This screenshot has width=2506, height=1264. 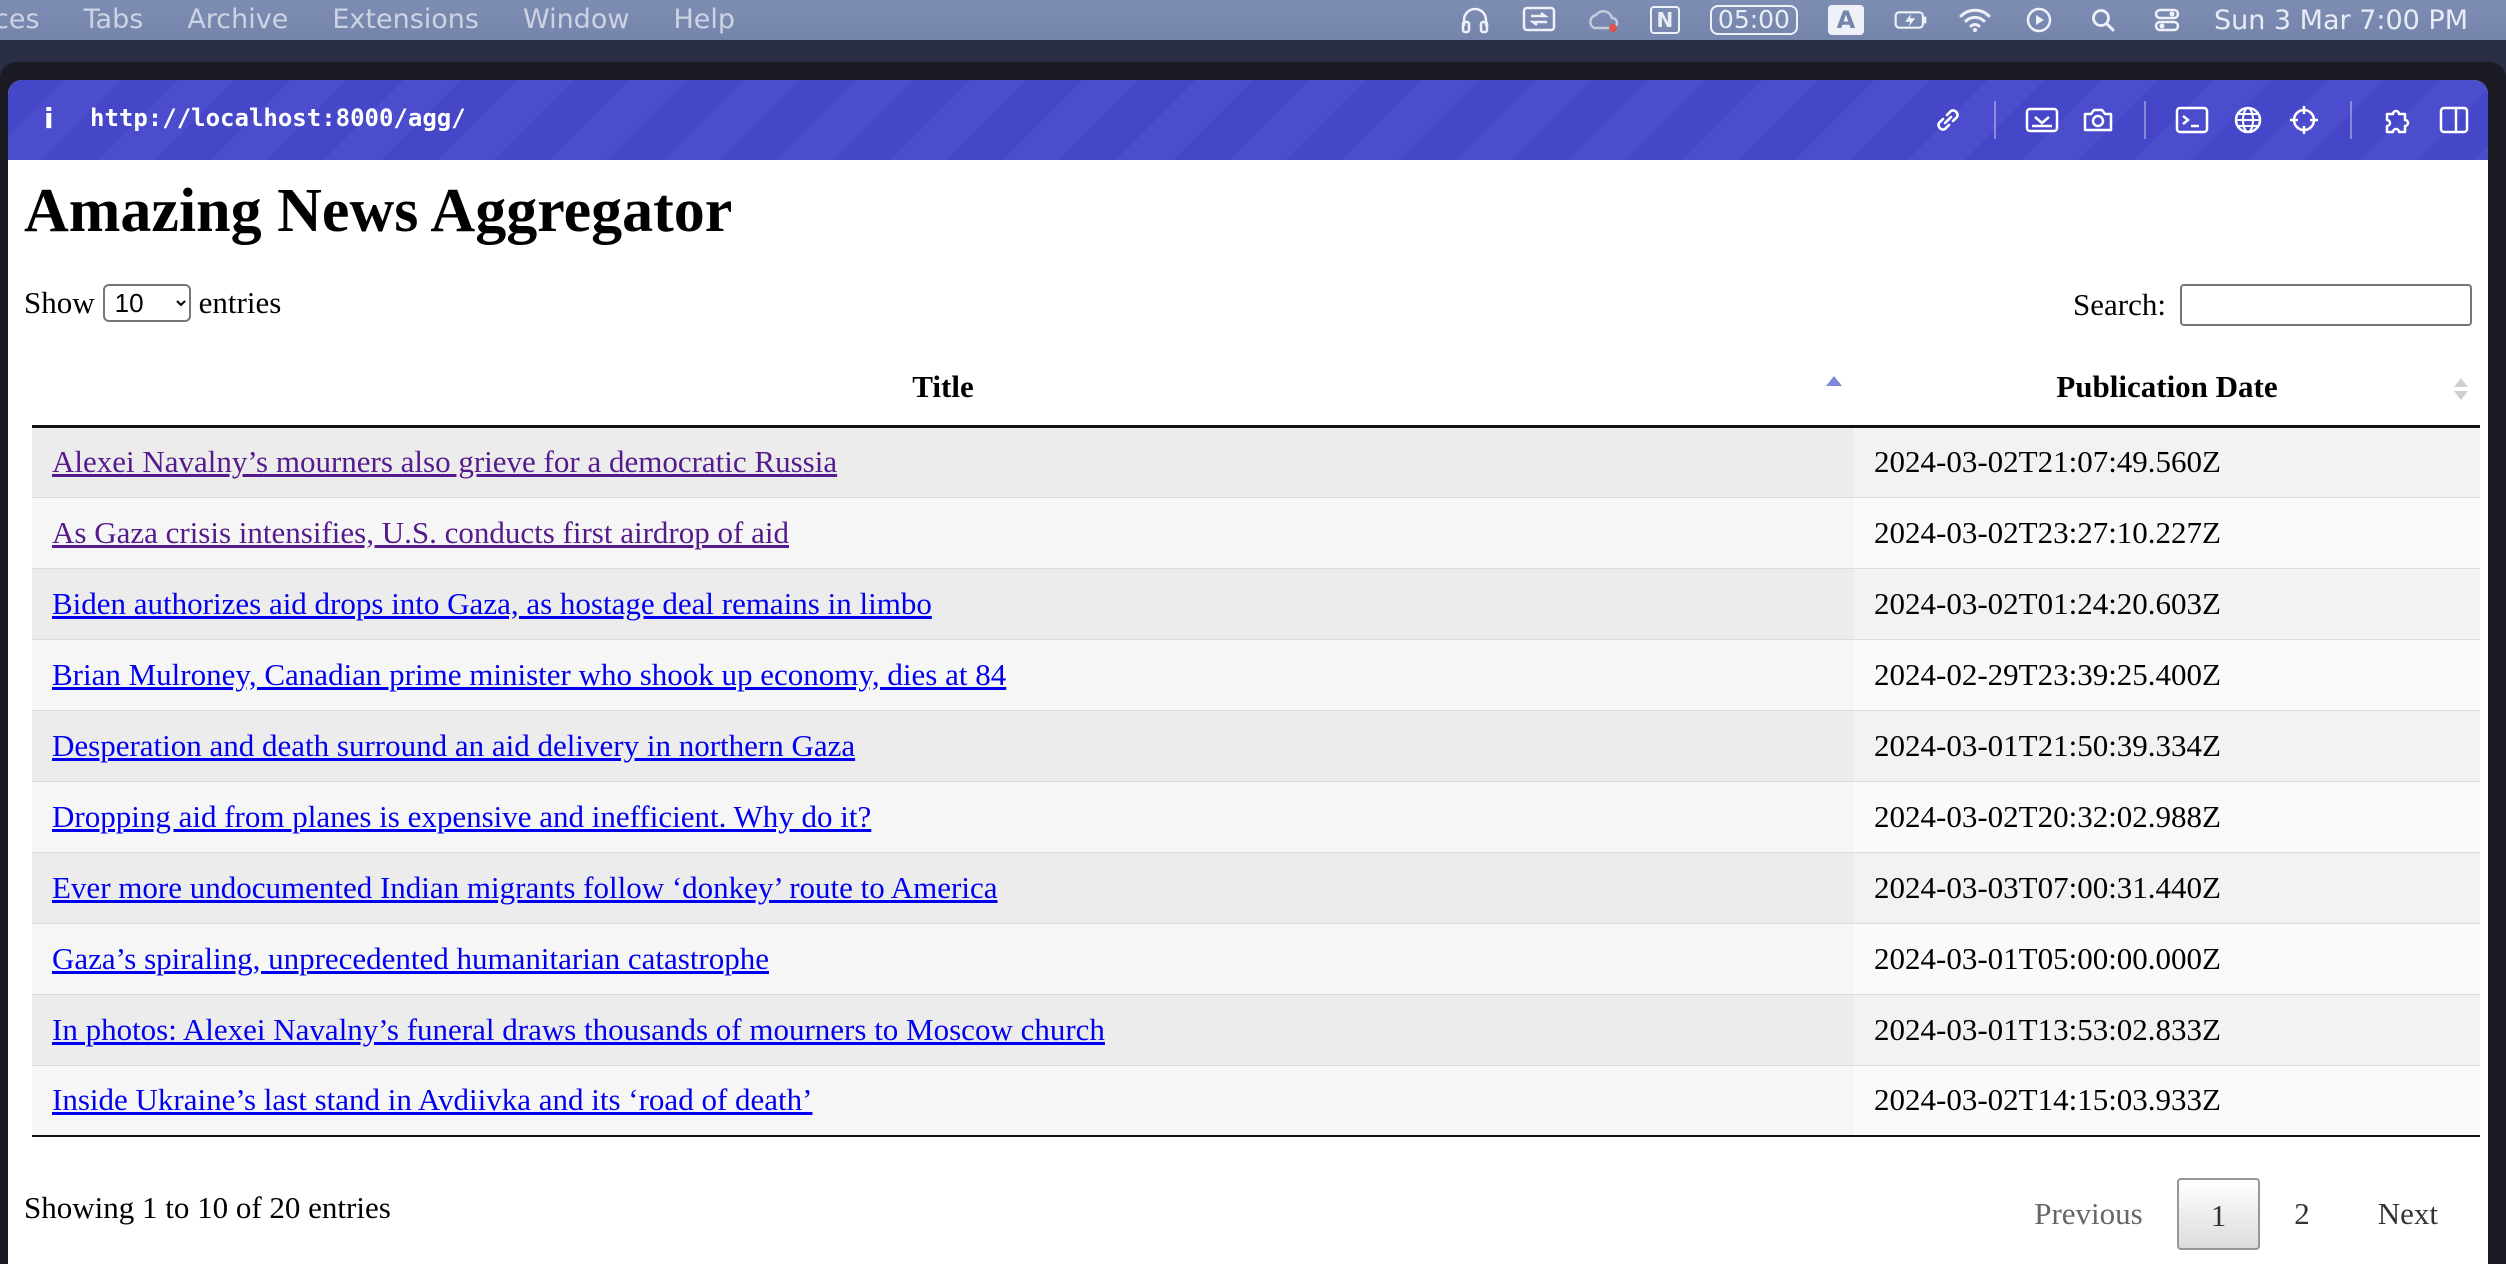 What do you see at coordinates (2341, 20) in the screenshot?
I see `clock: Sun 3 Mar 7:00 PM` at bounding box center [2341, 20].